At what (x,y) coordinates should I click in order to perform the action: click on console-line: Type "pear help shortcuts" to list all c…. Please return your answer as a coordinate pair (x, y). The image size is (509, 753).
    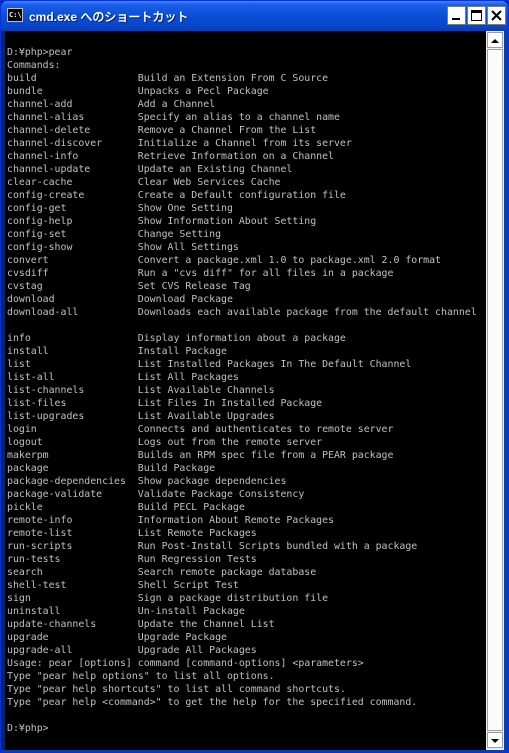
    Looking at the image, I should click on (176, 689).